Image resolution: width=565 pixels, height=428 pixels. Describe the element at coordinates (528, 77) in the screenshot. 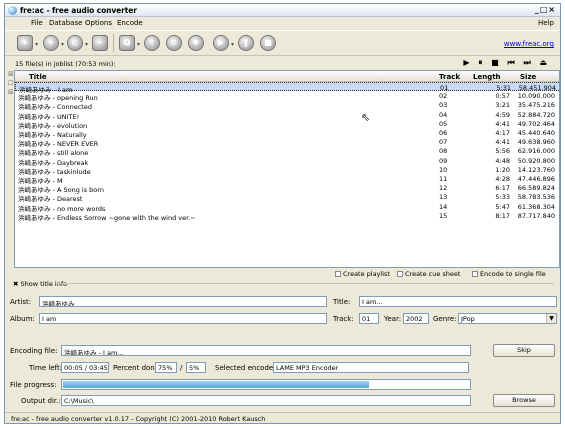

I see `column-size: Size` at that location.